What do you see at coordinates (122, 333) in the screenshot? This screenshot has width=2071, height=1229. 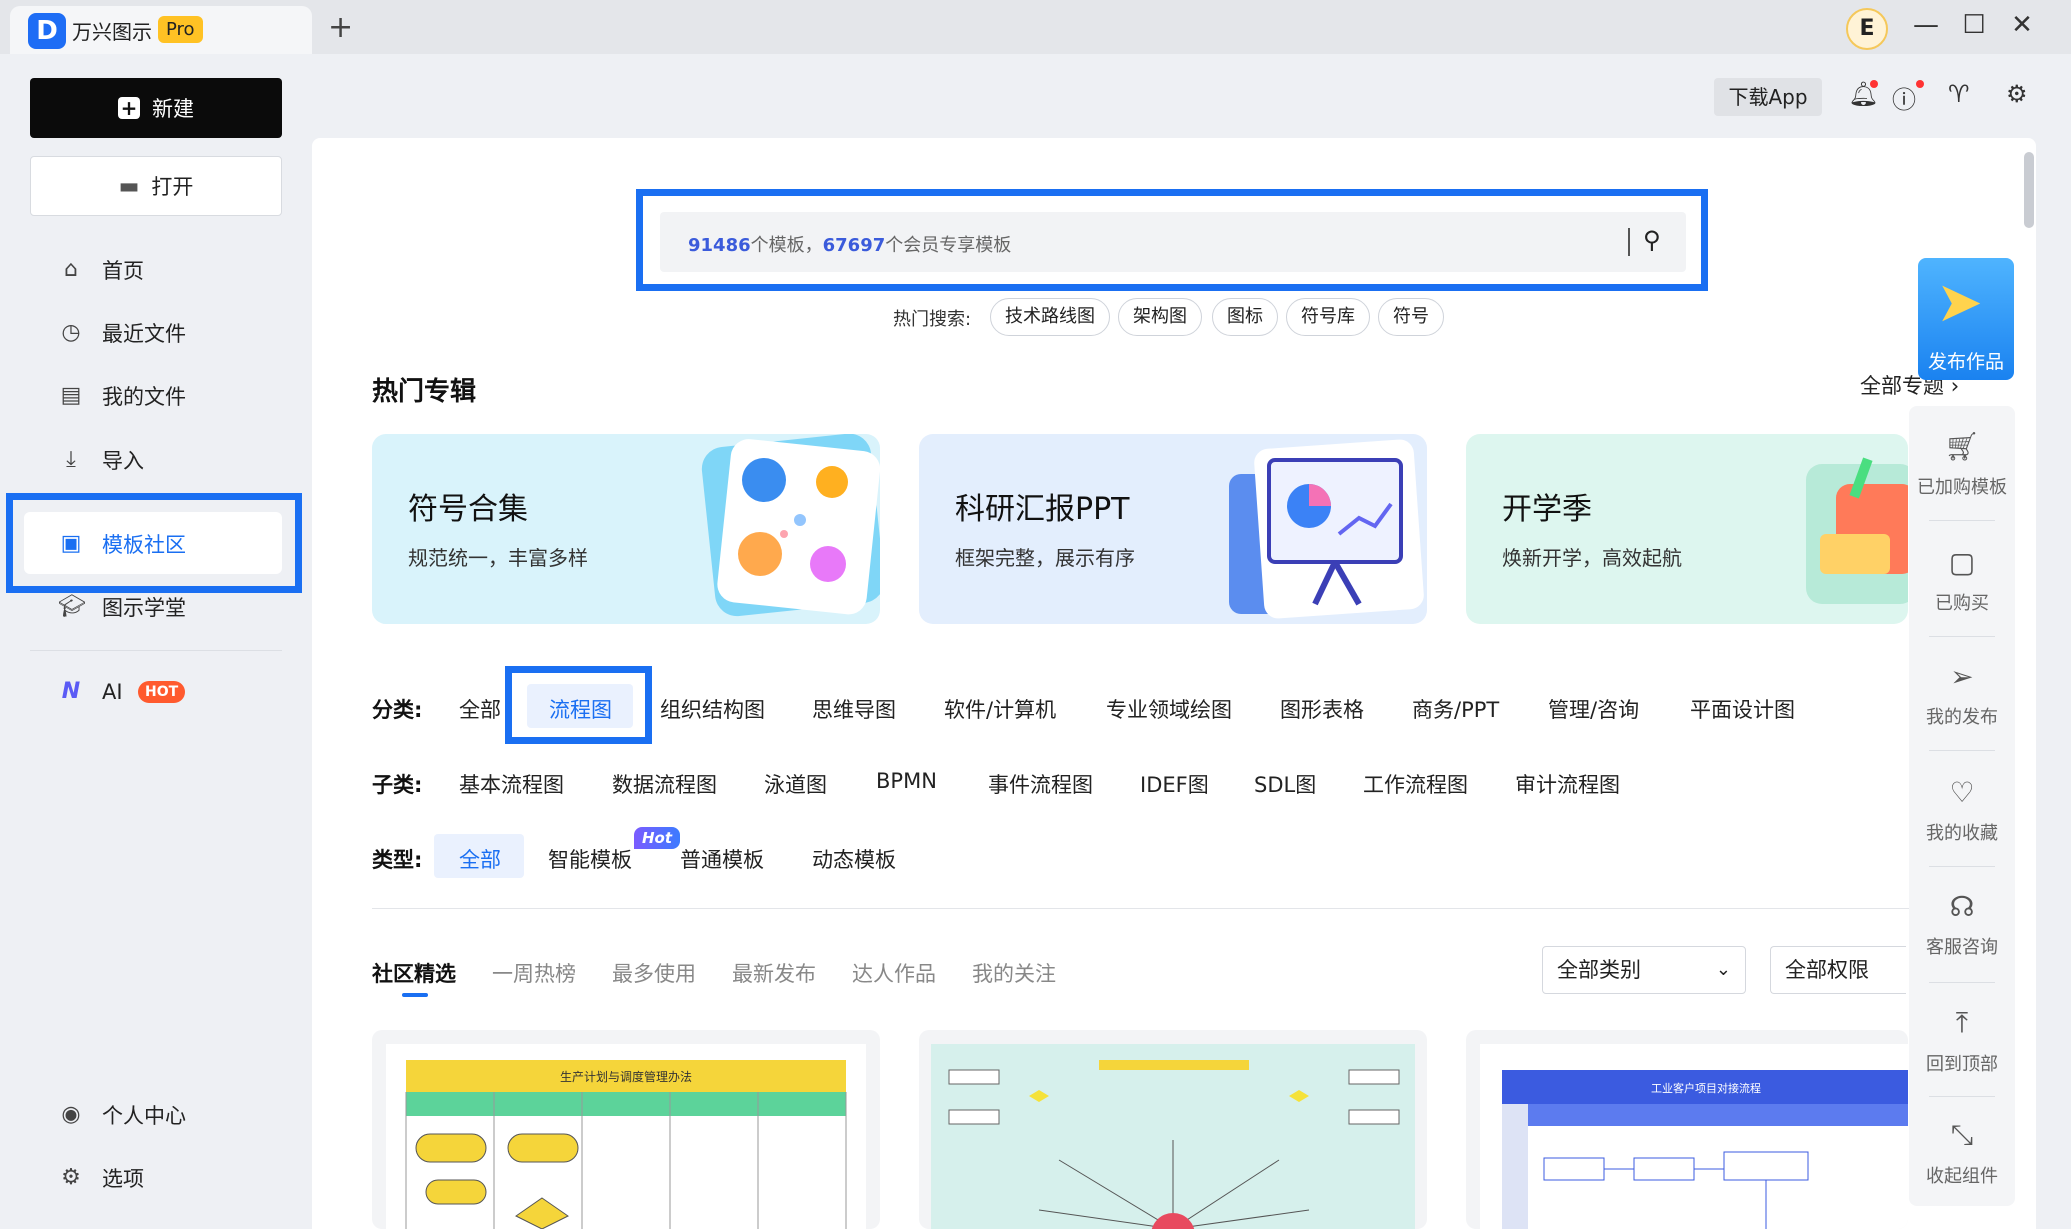 I see `sidebar-item-recent: ◷ 最近文件` at bounding box center [122, 333].